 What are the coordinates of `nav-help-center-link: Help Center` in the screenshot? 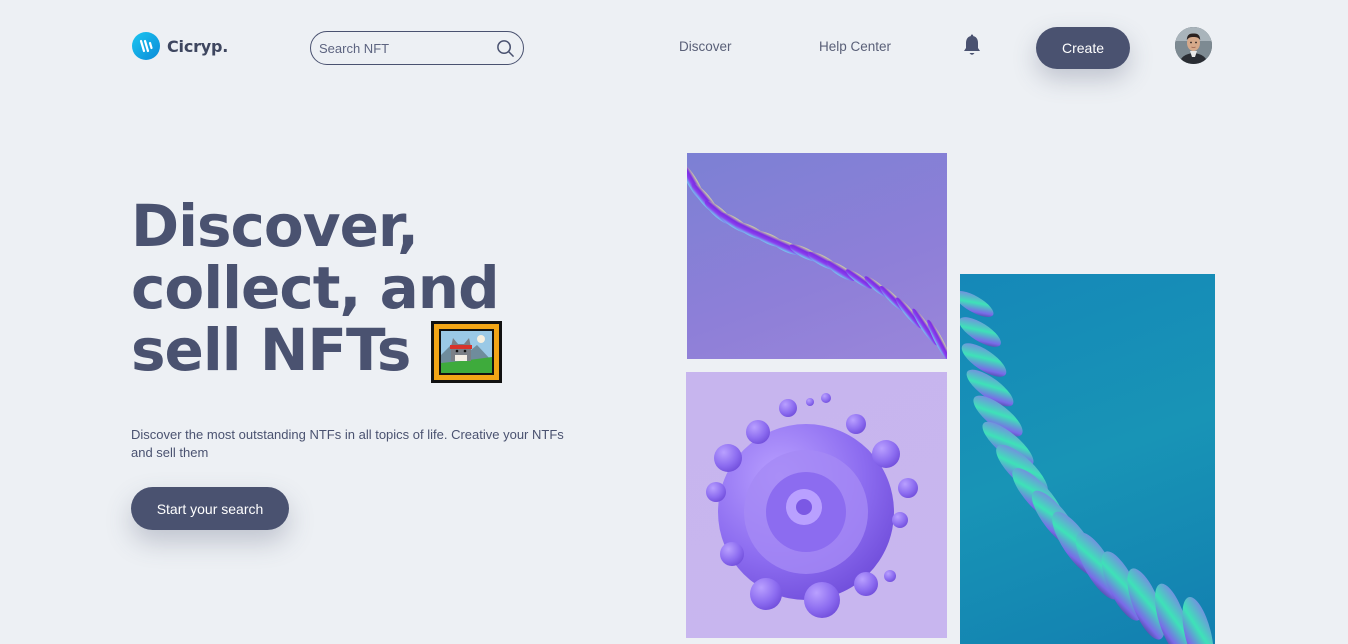 It's located at (855, 46).